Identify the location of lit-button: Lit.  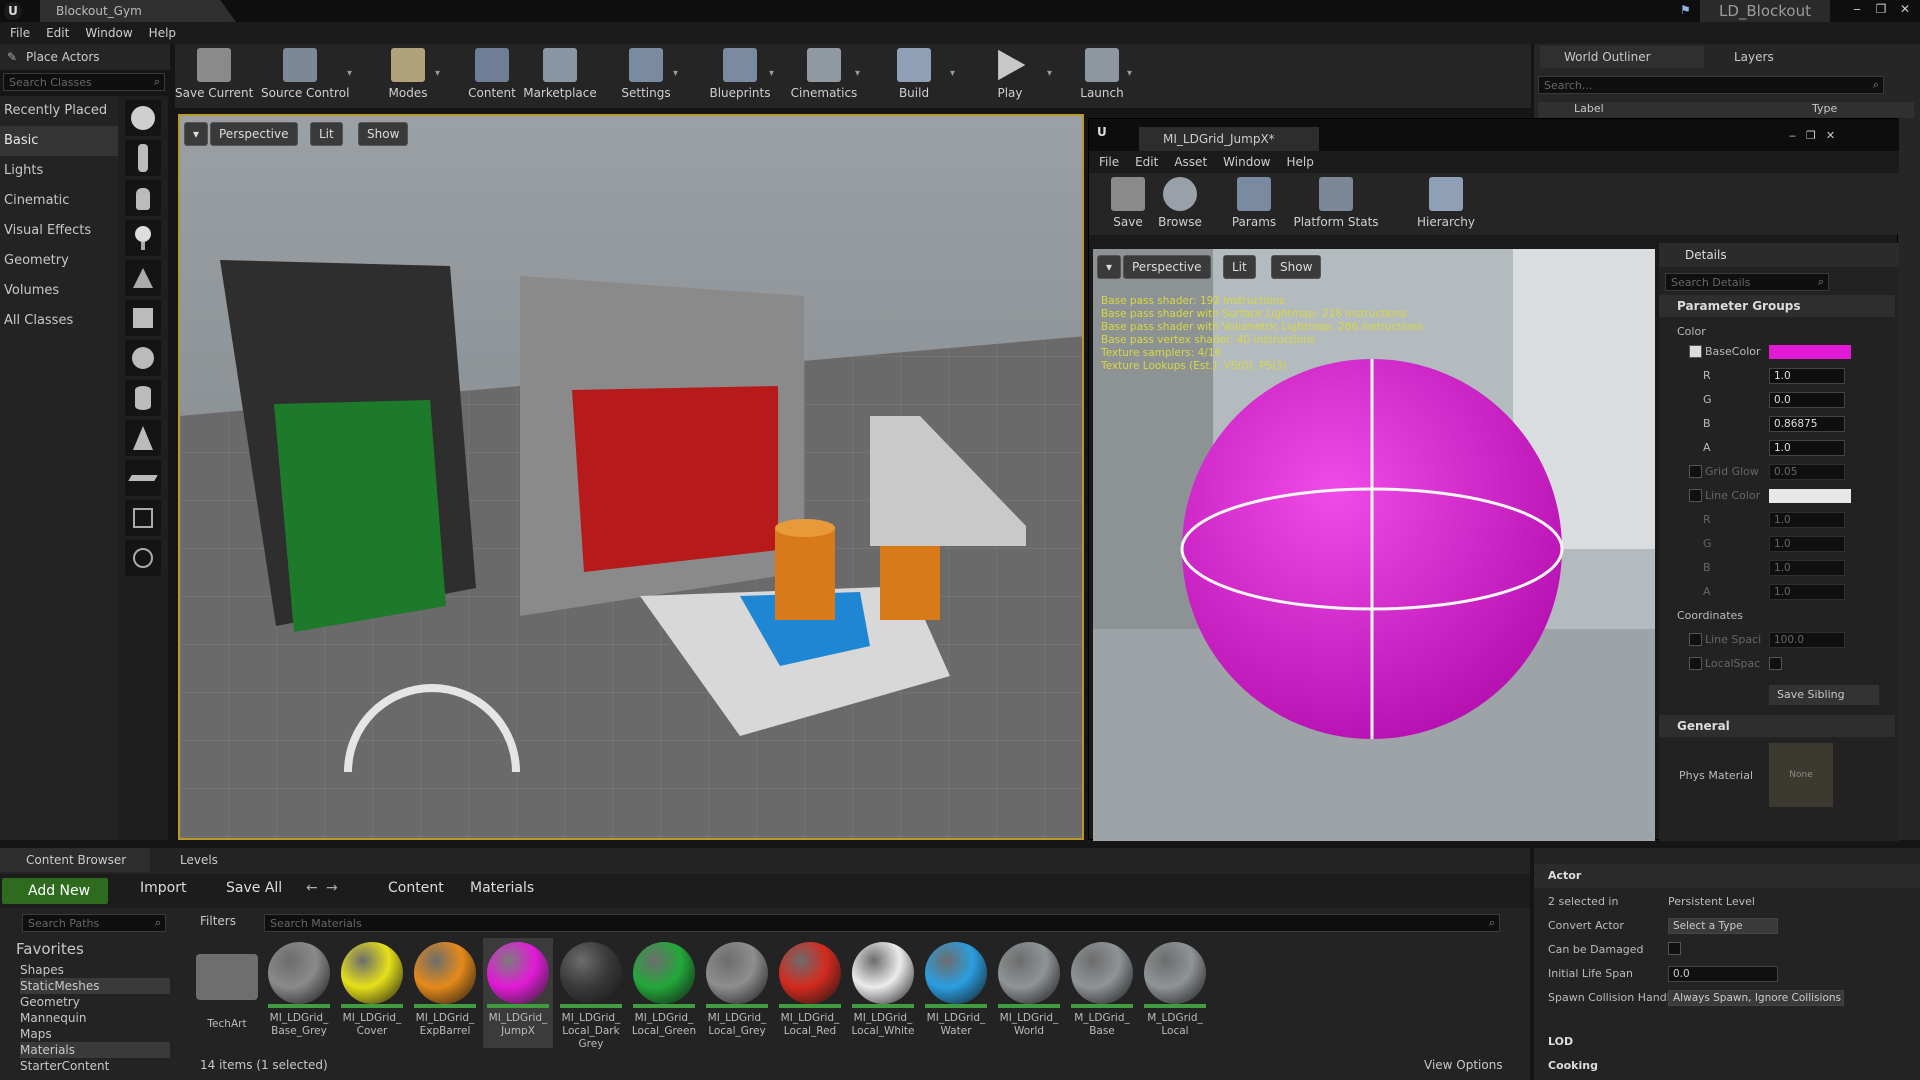
(326, 134).